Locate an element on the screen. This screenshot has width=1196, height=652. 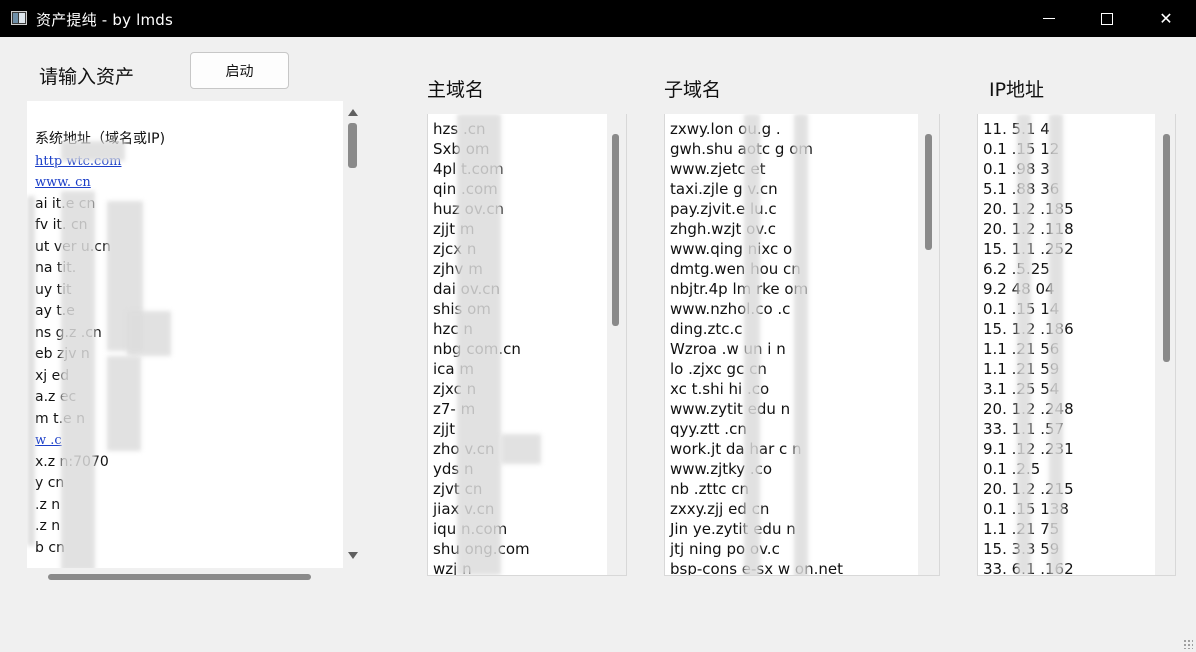
input-line: uy tit is located at coordinates (100, 291).